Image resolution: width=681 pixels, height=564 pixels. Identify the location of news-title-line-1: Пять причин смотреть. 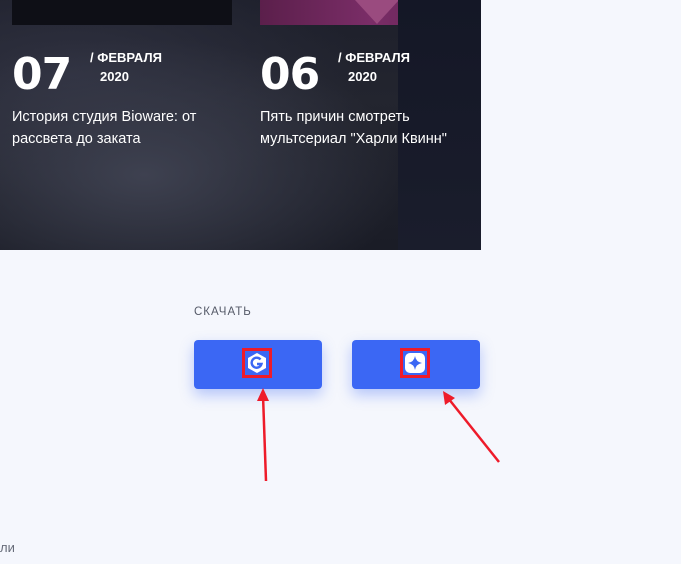
(335, 117).